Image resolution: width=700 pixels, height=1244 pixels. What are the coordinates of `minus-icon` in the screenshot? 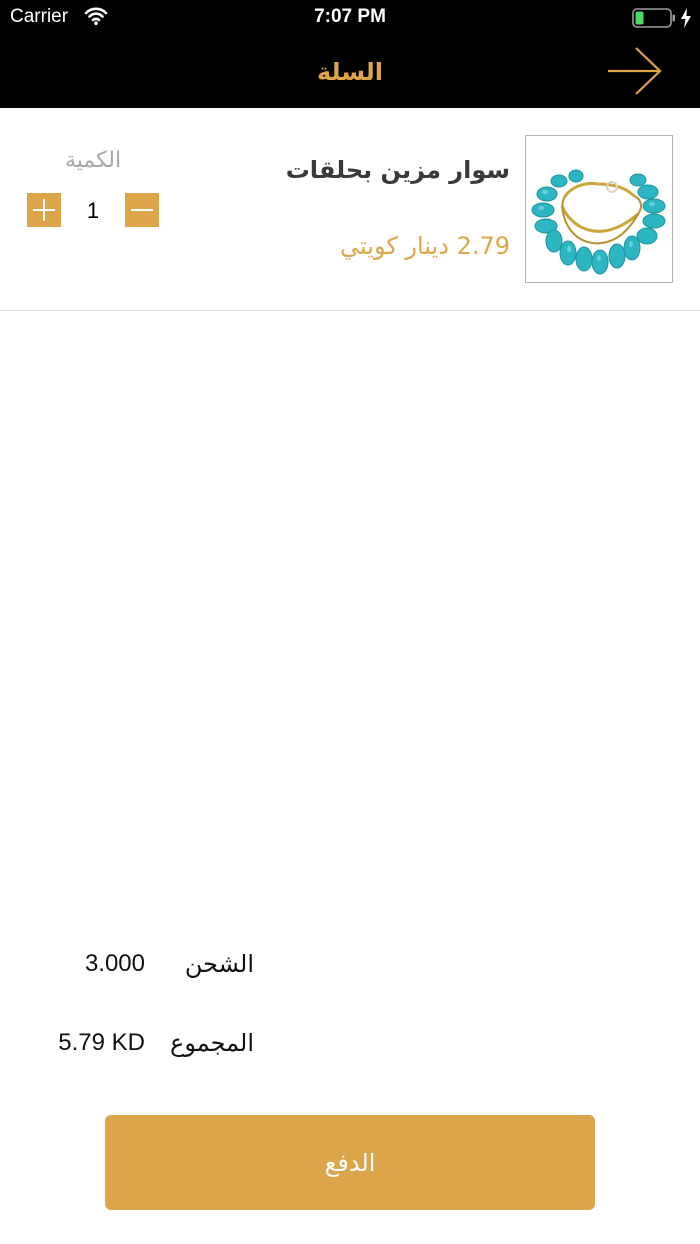 It's located at (142, 210).